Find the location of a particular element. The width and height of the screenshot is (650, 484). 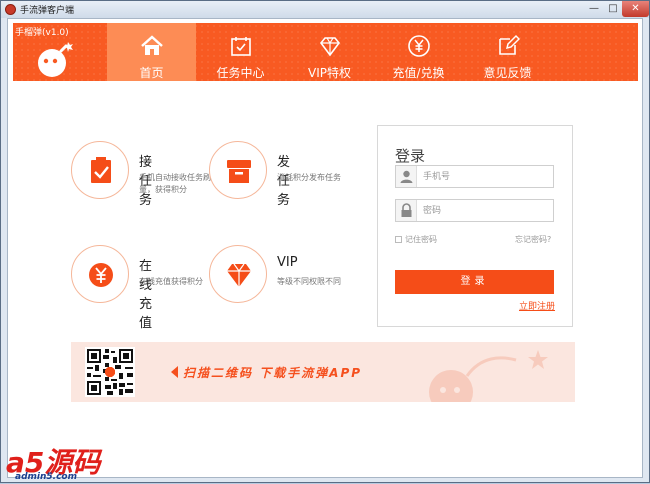

download-app-banner: 扫描二维码 下载手流弹APP is located at coordinates (323, 372).